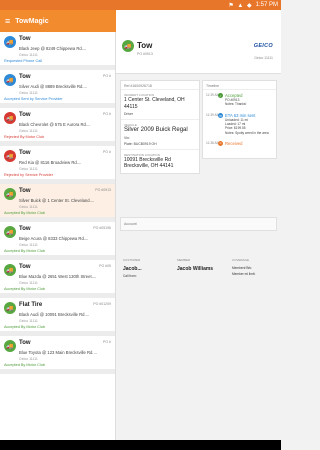 The height and width of the screenshot is (450, 320). I want to click on job-po: PO #01209, so click(102, 304).